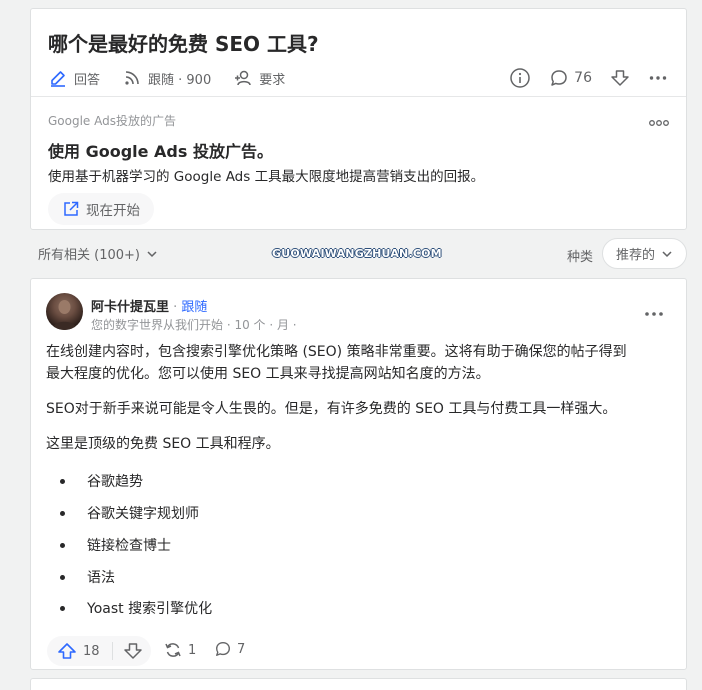 Image resolution: width=702 pixels, height=690 pixels. I want to click on pencil-icon, so click(58, 79).